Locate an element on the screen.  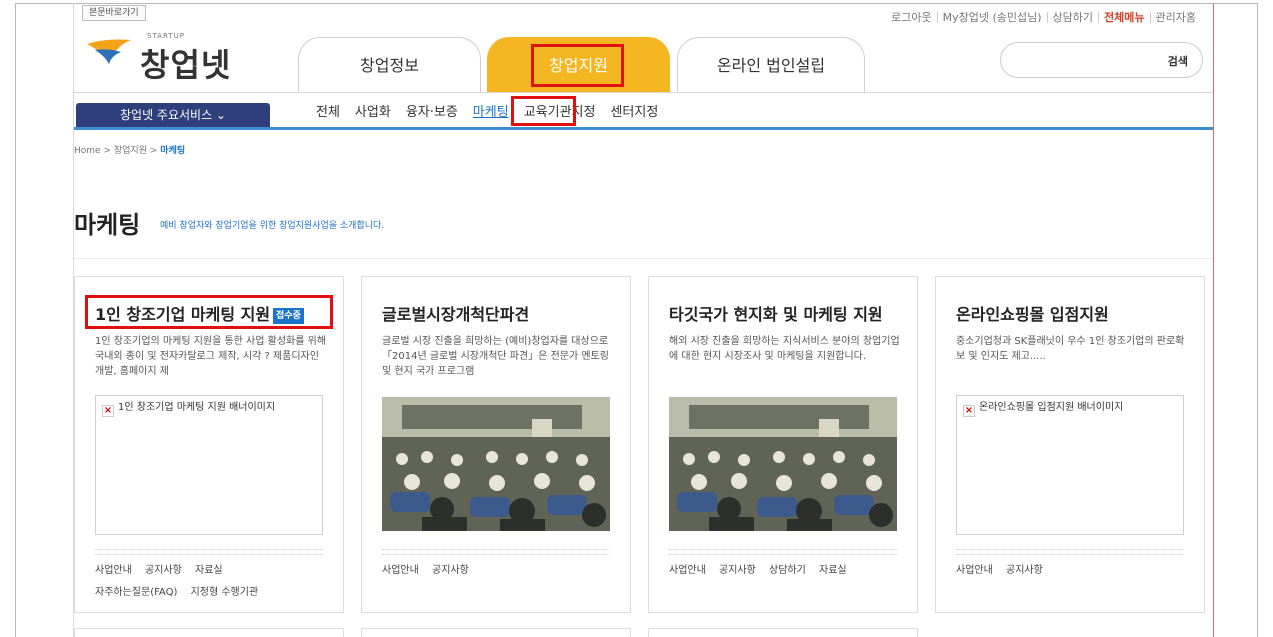
breadcrumb-current: 마케팅 is located at coordinates (173, 151).